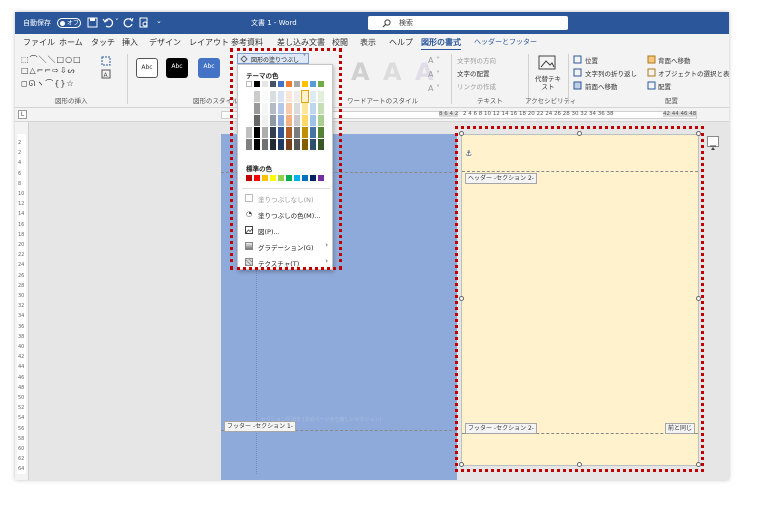 This screenshot has width=760, height=505. I want to click on highlight-fill-menu, so click(286, 159).